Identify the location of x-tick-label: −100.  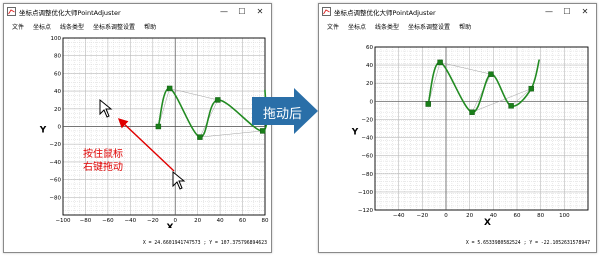
(63, 221).